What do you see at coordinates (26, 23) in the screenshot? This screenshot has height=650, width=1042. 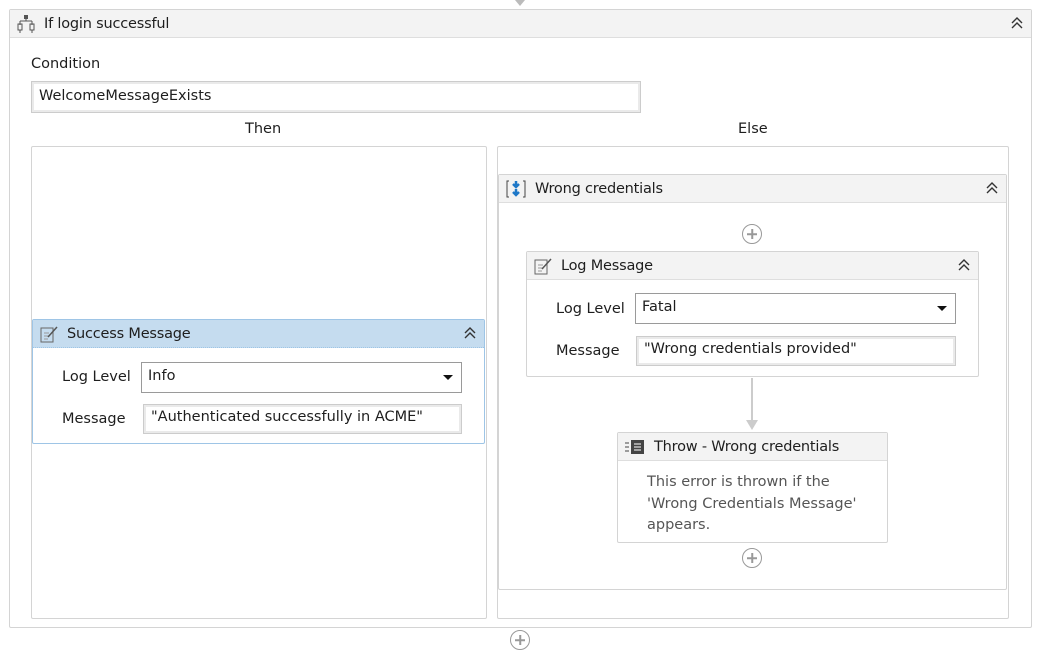 I see `if-branch-icon` at bounding box center [26, 23].